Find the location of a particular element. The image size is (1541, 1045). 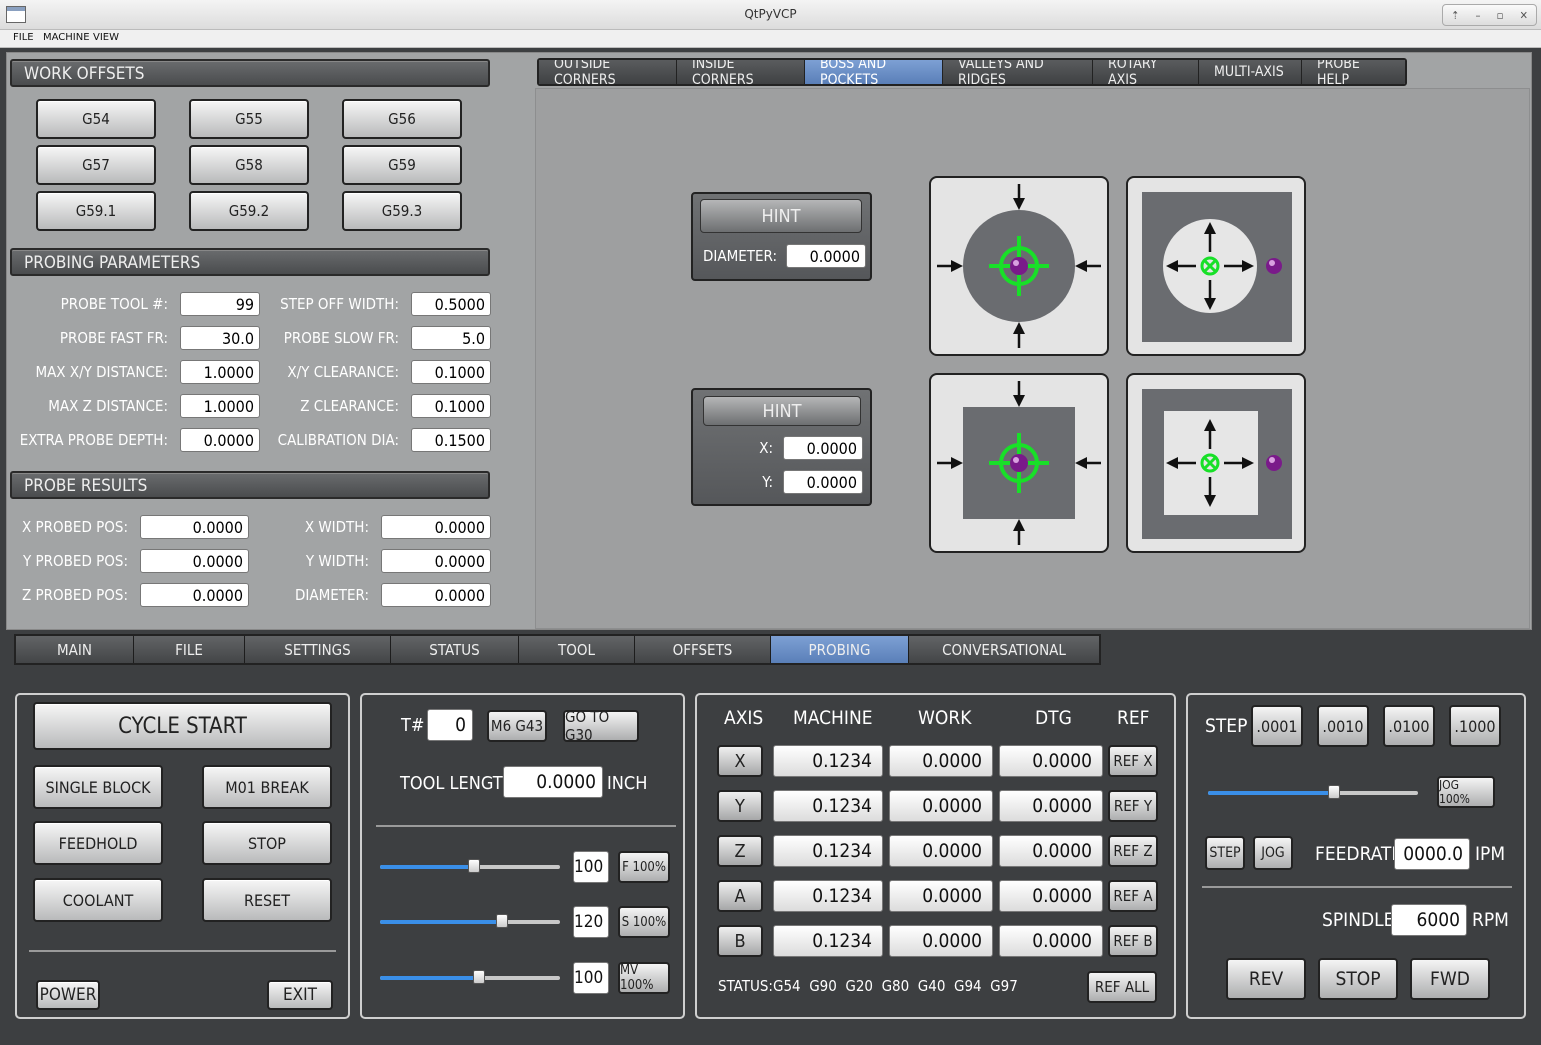

axis-y-button: Y is located at coordinates (740, 806).